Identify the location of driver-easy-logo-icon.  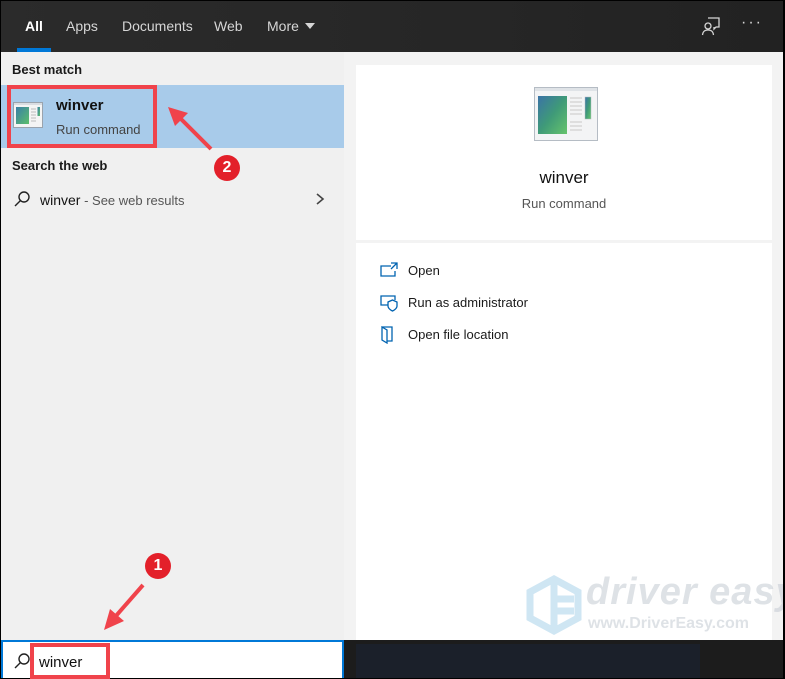
(554, 605).